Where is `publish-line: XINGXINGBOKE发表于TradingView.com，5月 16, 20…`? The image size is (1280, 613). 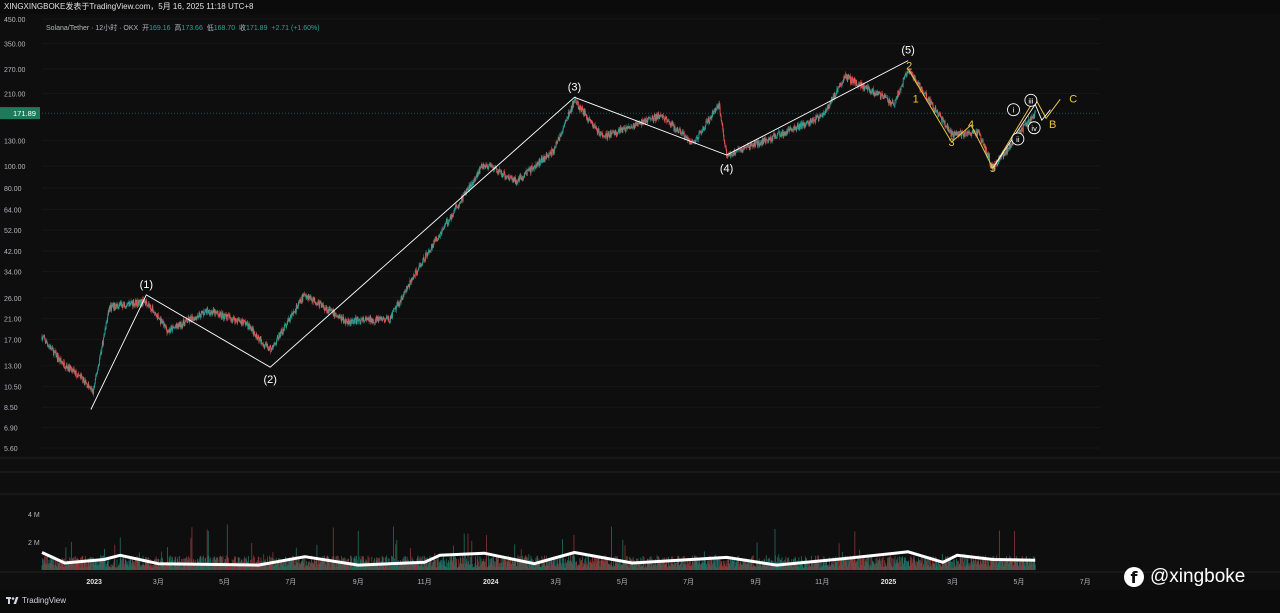 publish-line: XINGXINGBOKE发表于TradingView.com，5月 16, 20… is located at coordinates (129, 6).